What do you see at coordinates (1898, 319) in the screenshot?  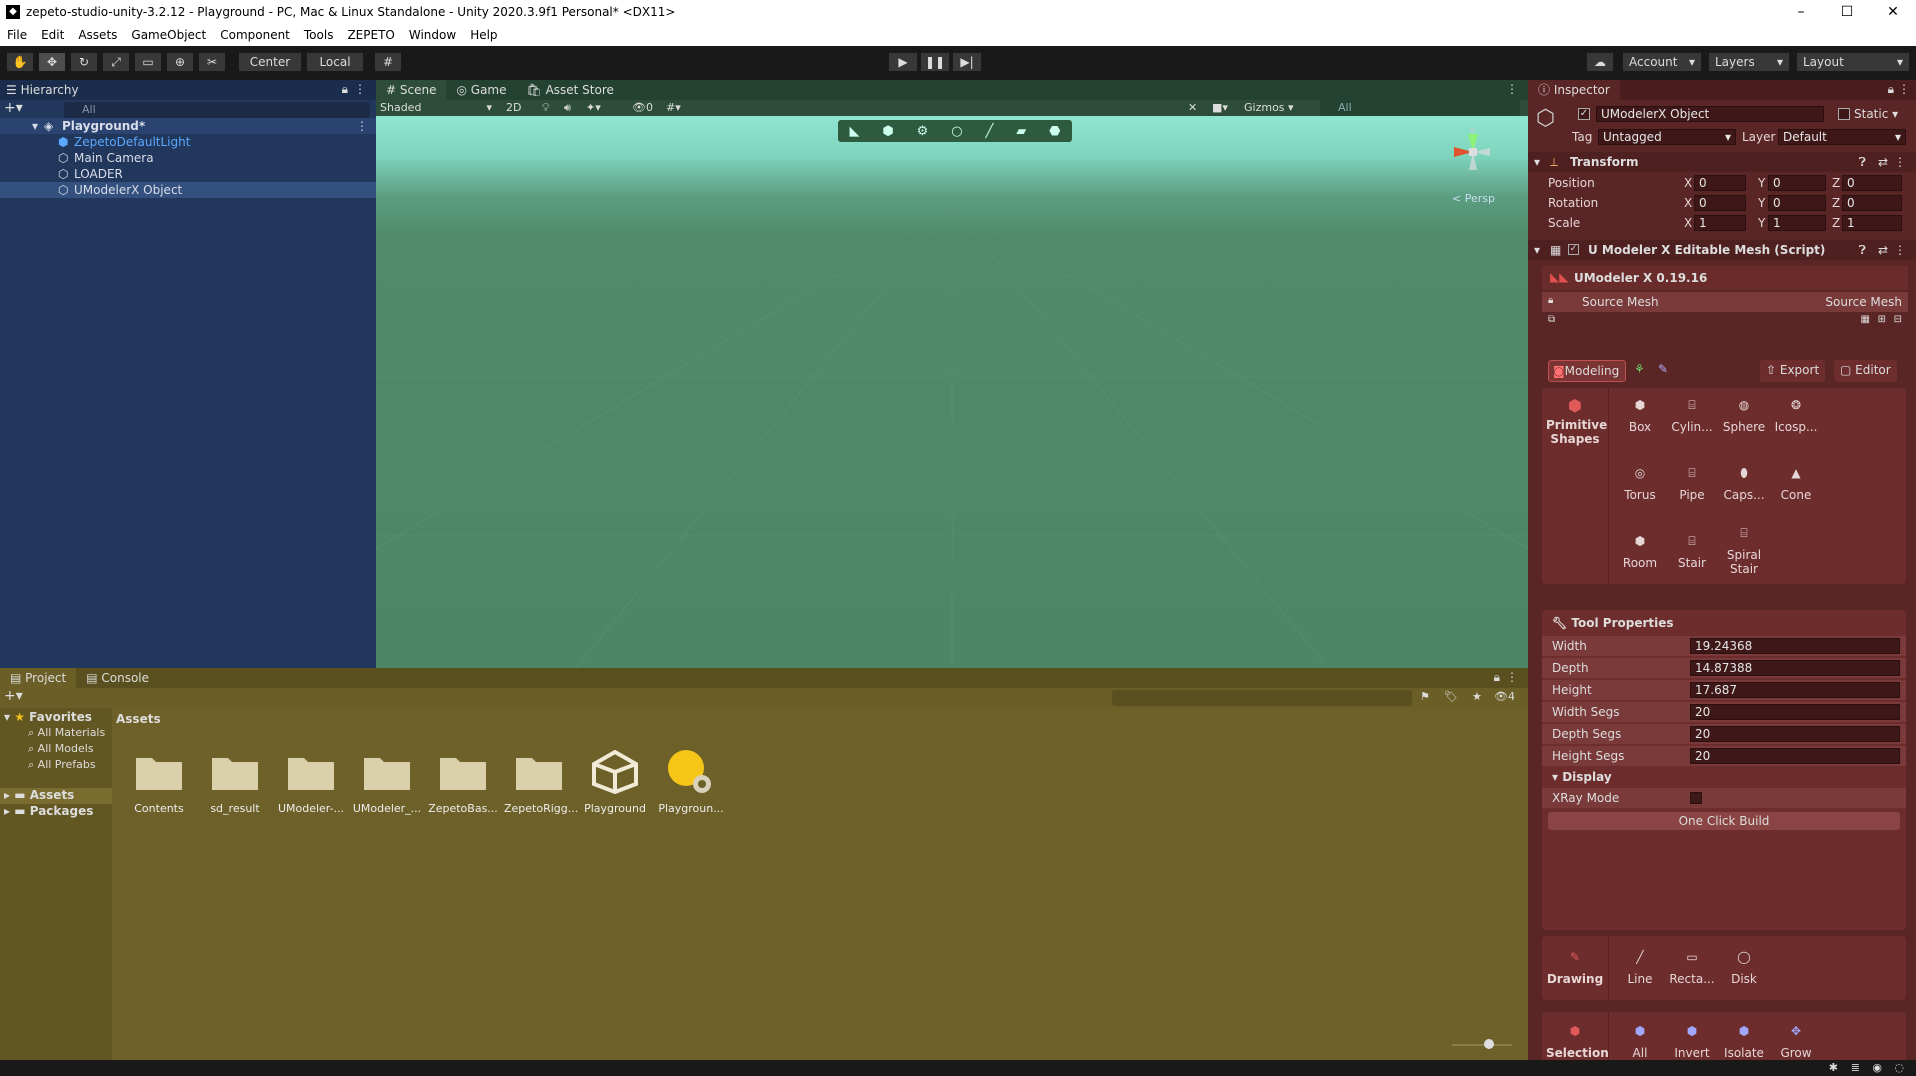 I see `layout-c-icon: ⊟` at bounding box center [1898, 319].